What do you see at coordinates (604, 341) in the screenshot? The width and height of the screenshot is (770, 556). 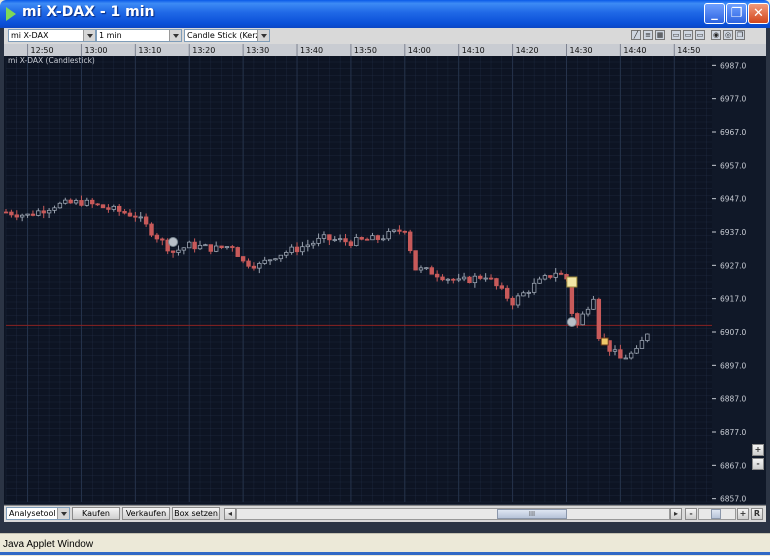 I see `trade-marker-flag` at bounding box center [604, 341].